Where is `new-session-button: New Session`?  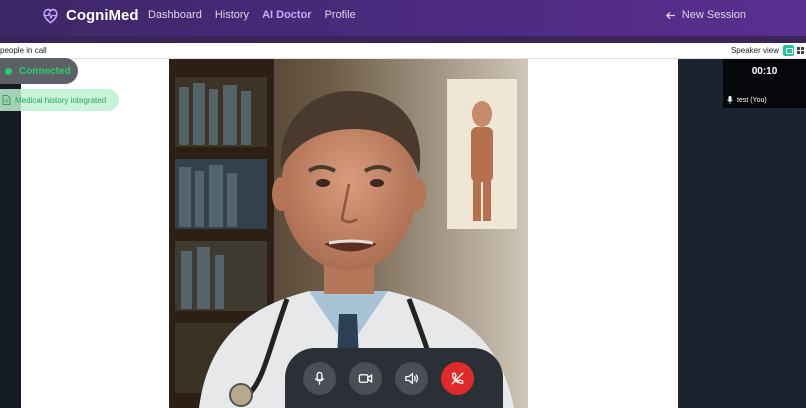
new-session-button: New Session is located at coordinates (705, 15).